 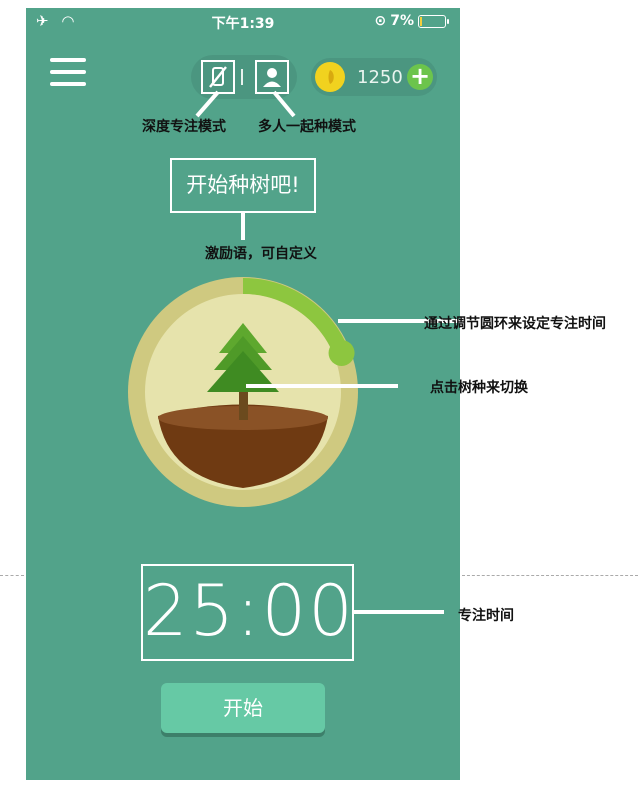 What do you see at coordinates (486, 616) in the screenshot?
I see `annotation-timer: 专注时间` at bounding box center [486, 616].